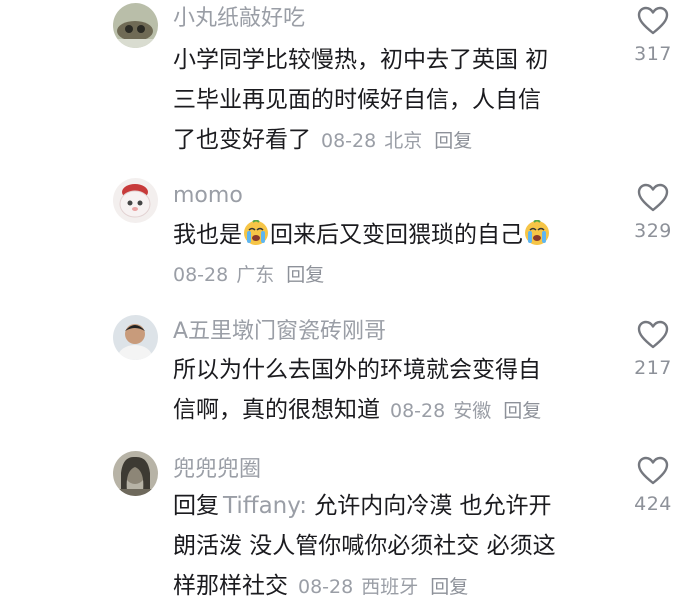 Image resolution: width=700 pixels, height=607 pixels. I want to click on like-count: 424, so click(653, 504).